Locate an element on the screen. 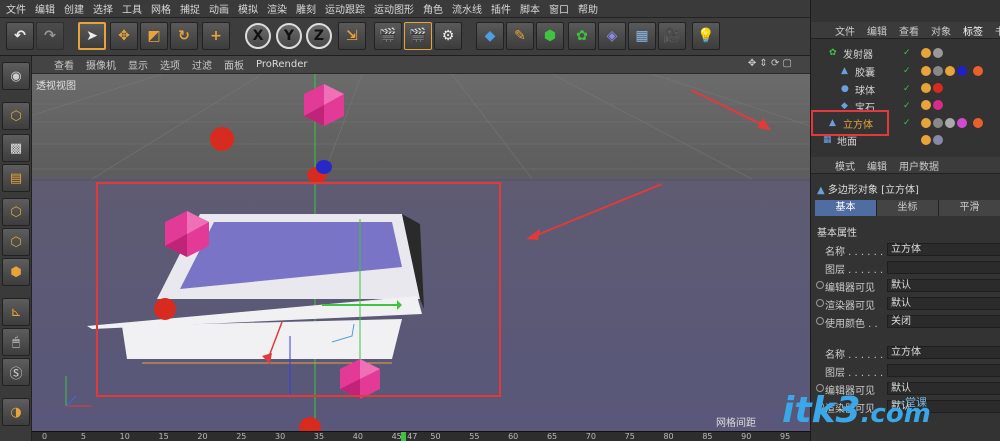 The image size is (1000, 441). viewport-menu-item: 选项 is located at coordinates (170, 64).